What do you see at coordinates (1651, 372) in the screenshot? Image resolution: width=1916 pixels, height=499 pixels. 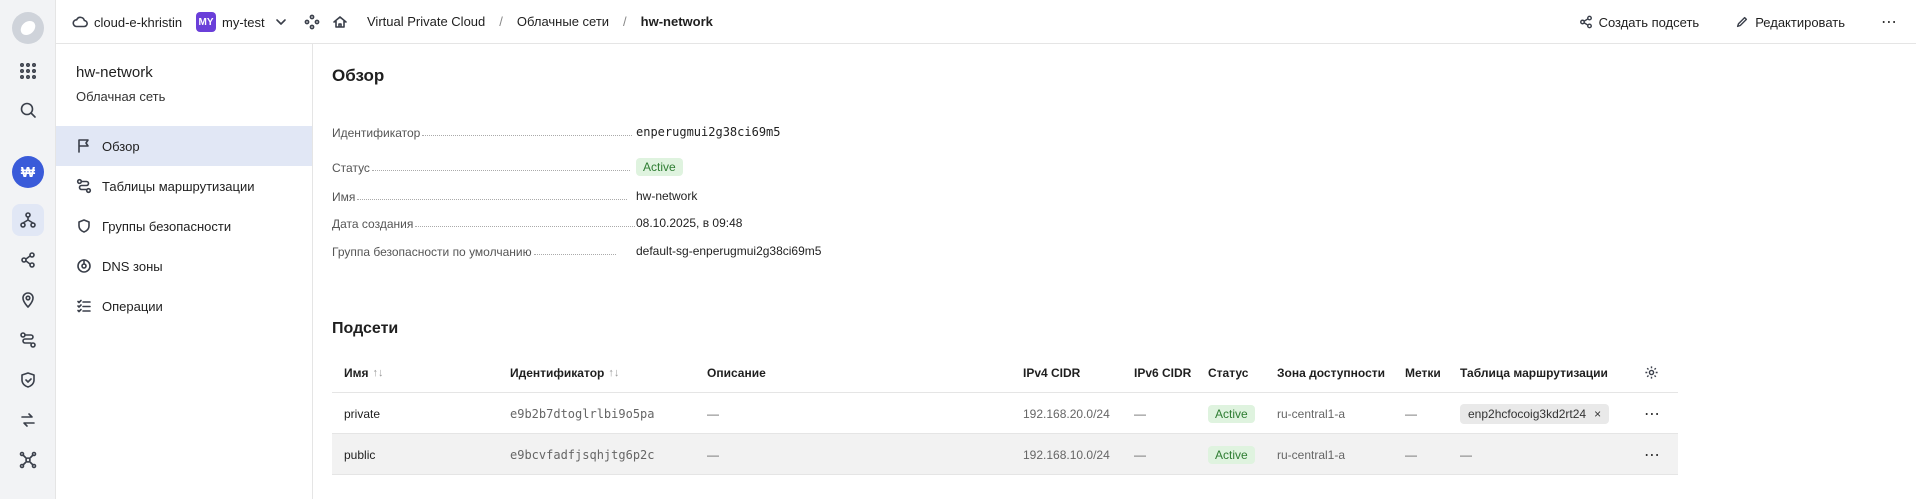 I see `table-settings-button` at bounding box center [1651, 372].